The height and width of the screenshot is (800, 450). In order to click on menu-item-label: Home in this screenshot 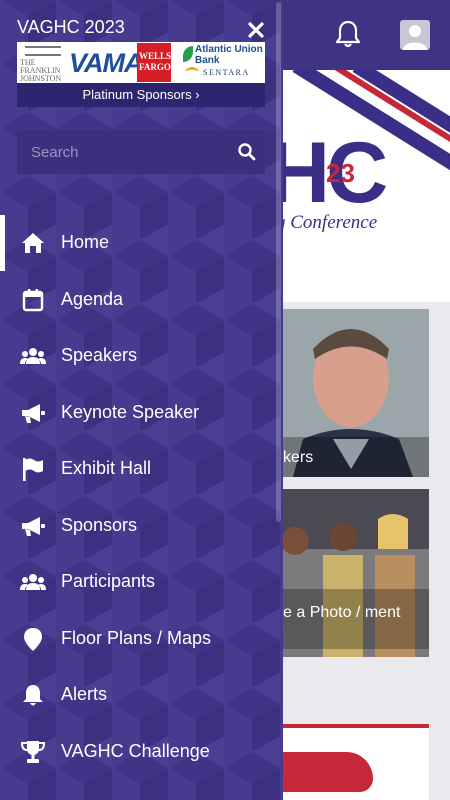, I will do `click(85, 242)`.